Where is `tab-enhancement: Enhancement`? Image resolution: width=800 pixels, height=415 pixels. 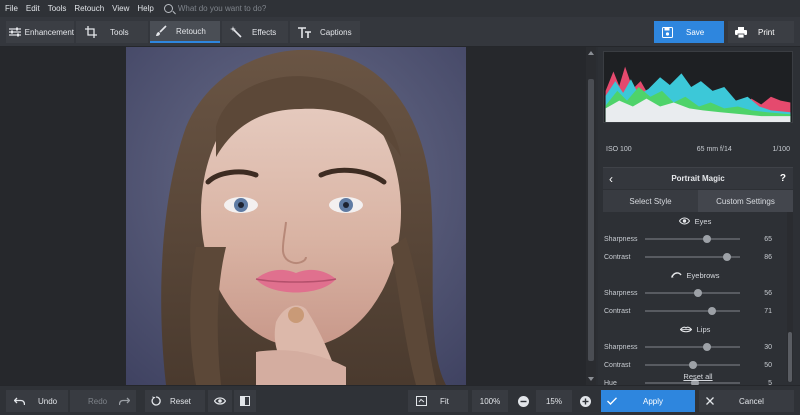
tab-enhancement: Enhancement is located at coordinates (40, 32).